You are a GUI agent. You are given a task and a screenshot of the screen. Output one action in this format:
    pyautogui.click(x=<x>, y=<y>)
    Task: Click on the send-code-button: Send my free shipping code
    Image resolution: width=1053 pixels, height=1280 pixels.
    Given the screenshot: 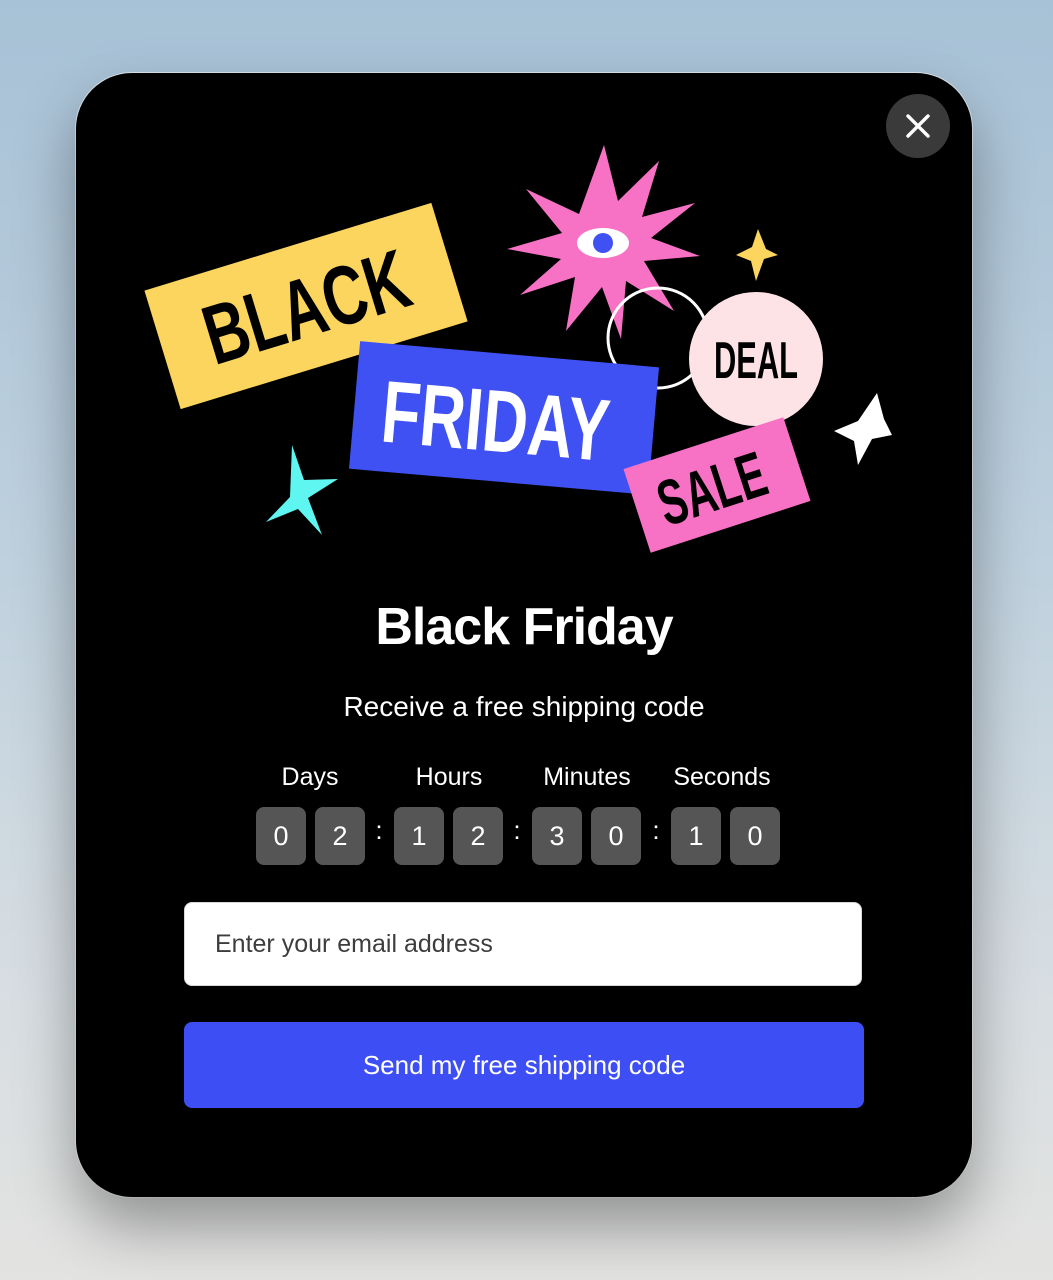 What is the action you would take?
    pyautogui.click(x=524, y=1065)
    